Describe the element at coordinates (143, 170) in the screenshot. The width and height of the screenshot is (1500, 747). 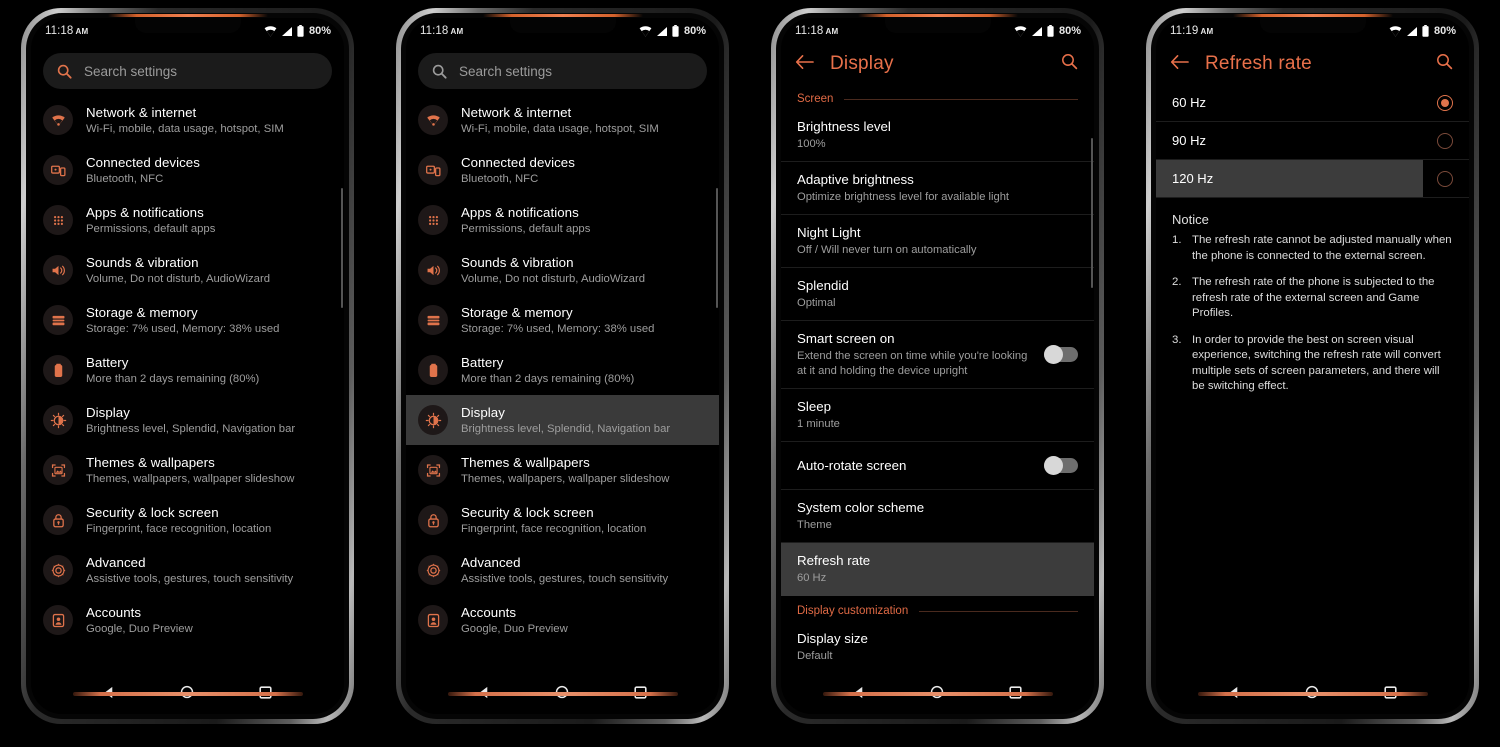
I see `settings-row-text: Connected devices Bluetooth, NFC` at that location.